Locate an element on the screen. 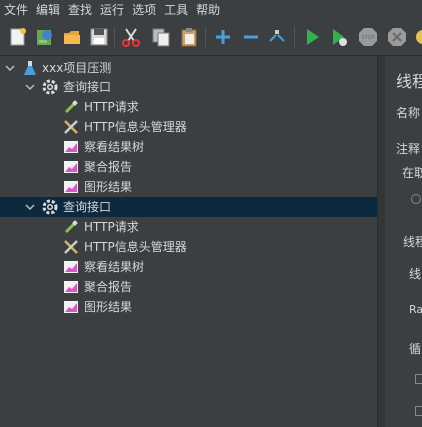 Image resolution: width=422 pixels, height=427 pixels. clear-icon is located at coordinates (417, 37).